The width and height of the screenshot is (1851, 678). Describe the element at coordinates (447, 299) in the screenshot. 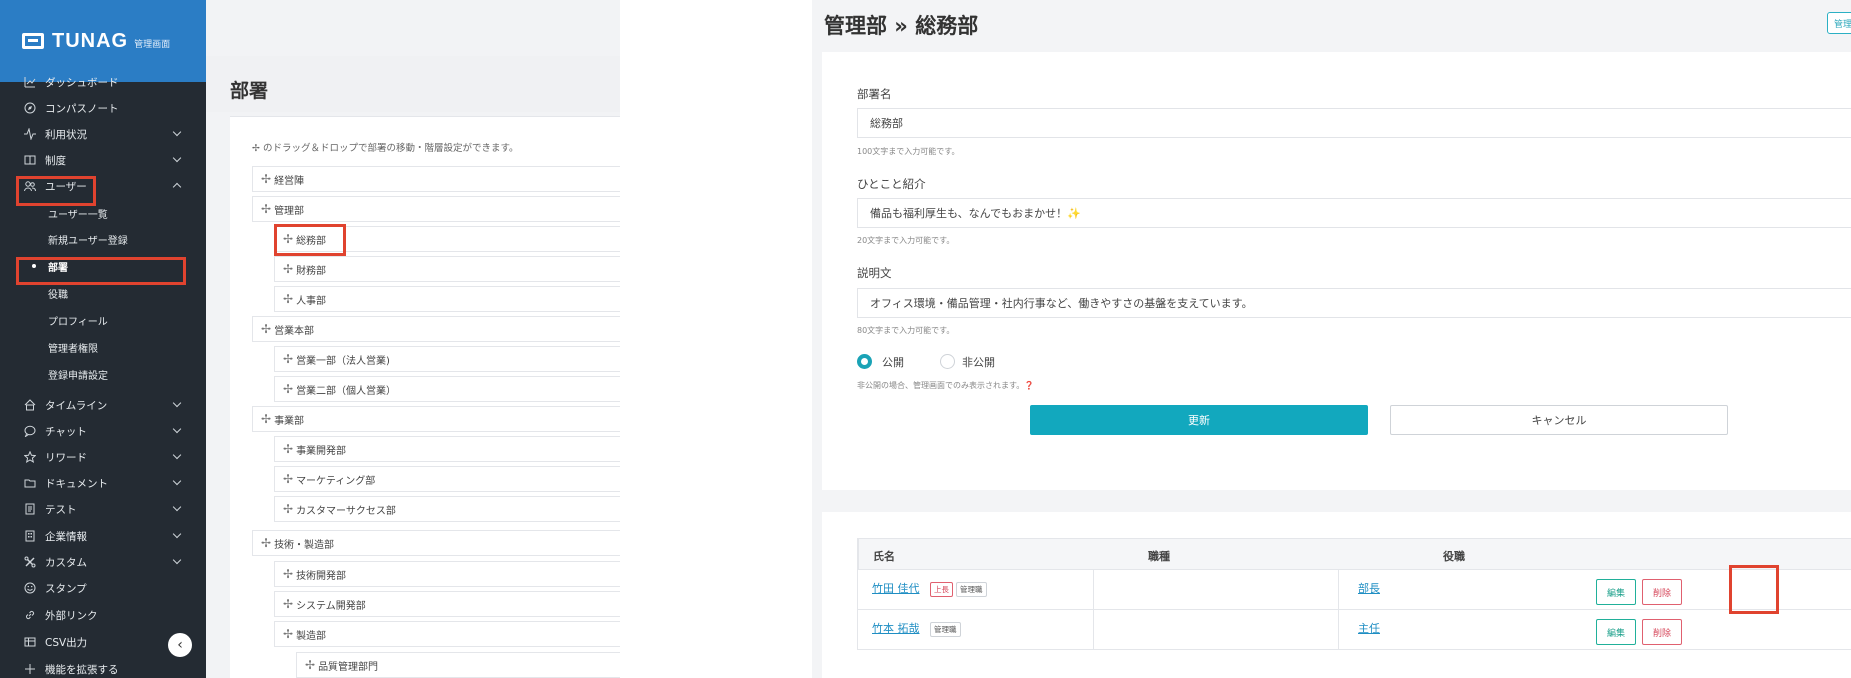

I see `department-item: ✢ 人事部` at that location.